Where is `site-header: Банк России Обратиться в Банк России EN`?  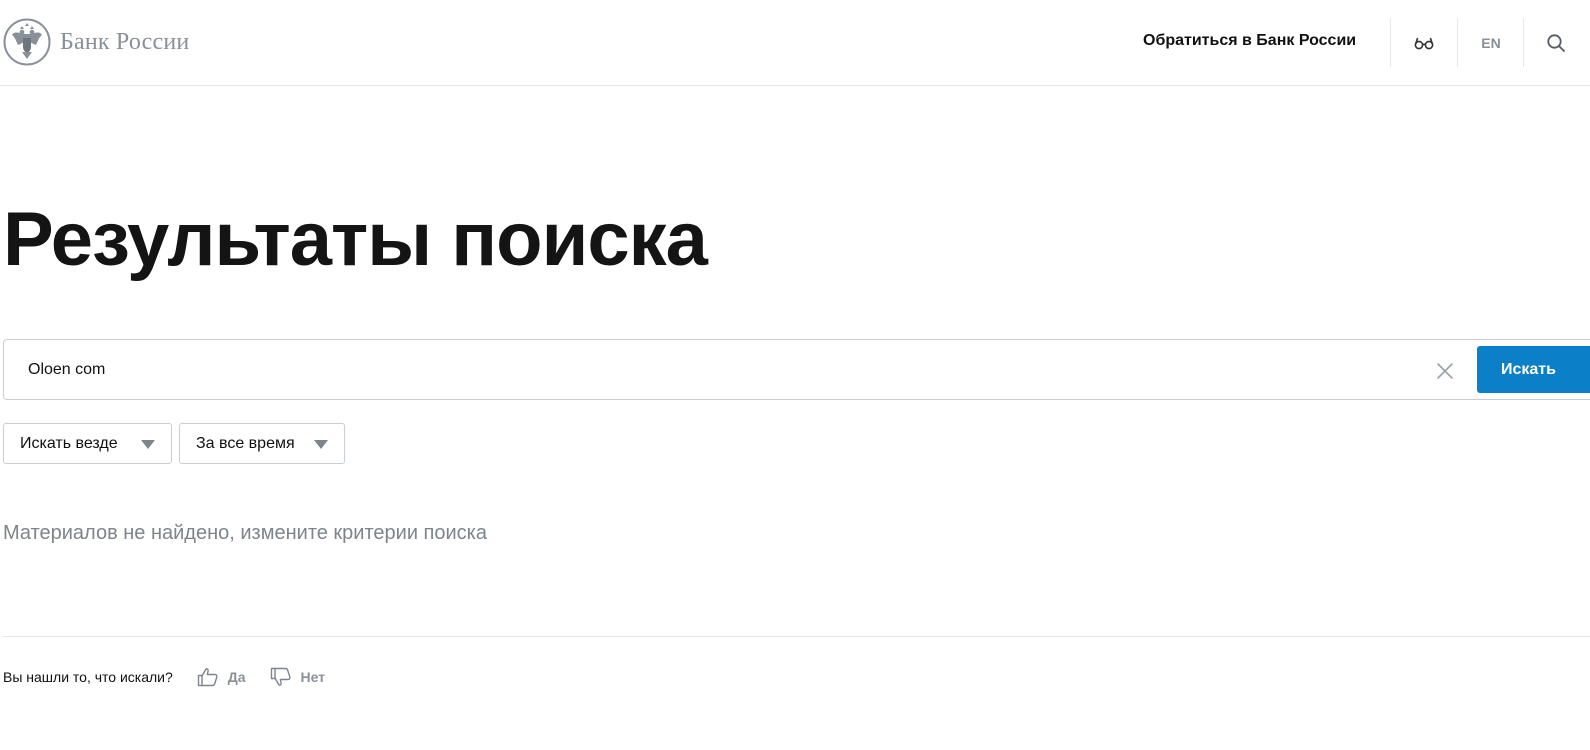
site-header: Банк России Обратиться в Банк России EN is located at coordinates (795, 43).